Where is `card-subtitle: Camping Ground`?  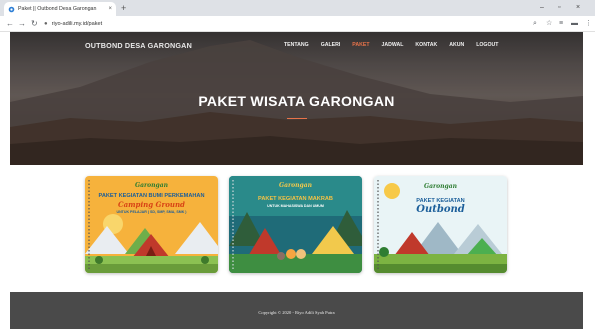
card-subtitle: Camping Ground is located at coordinates (151, 204).